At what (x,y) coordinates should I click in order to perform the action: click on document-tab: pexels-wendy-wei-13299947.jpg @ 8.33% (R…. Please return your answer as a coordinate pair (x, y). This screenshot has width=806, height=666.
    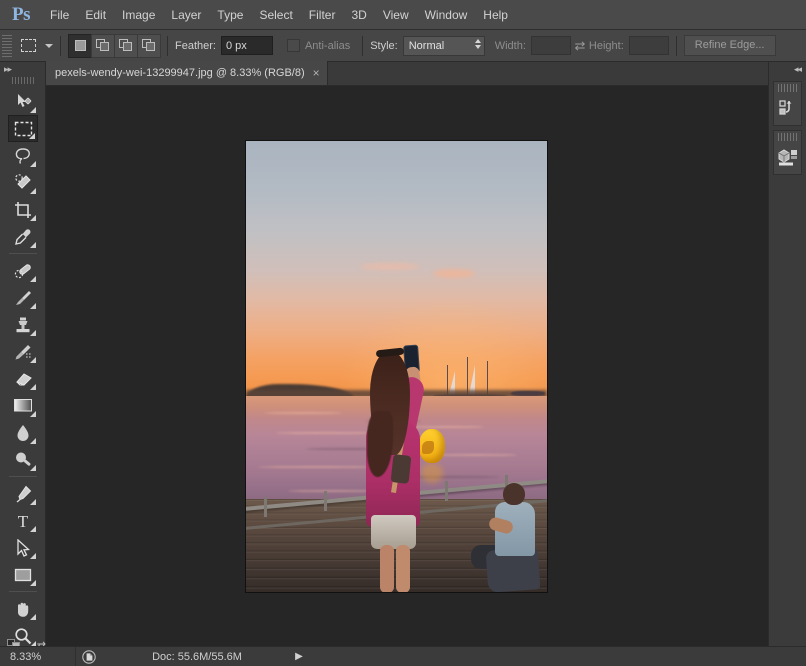
    Looking at the image, I should click on (187, 73).